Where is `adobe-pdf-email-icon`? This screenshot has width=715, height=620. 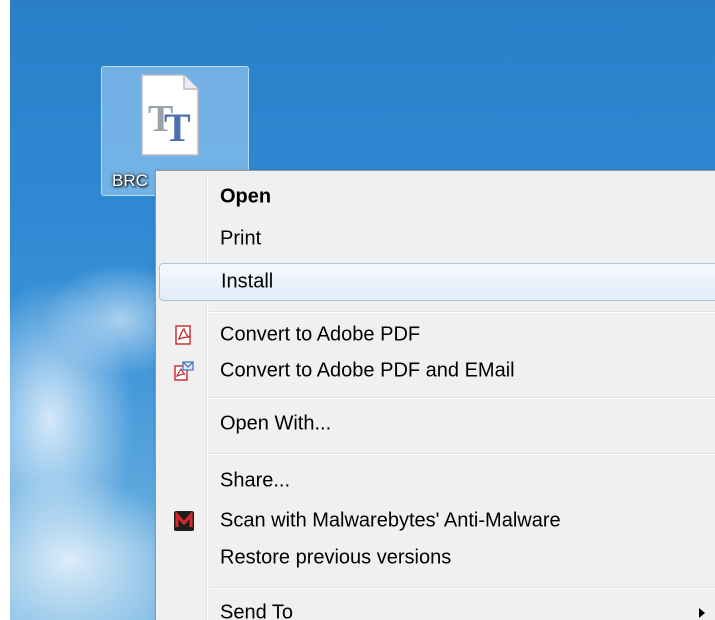 adobe-pdf-email-icon is located at coordinates (184, 371).